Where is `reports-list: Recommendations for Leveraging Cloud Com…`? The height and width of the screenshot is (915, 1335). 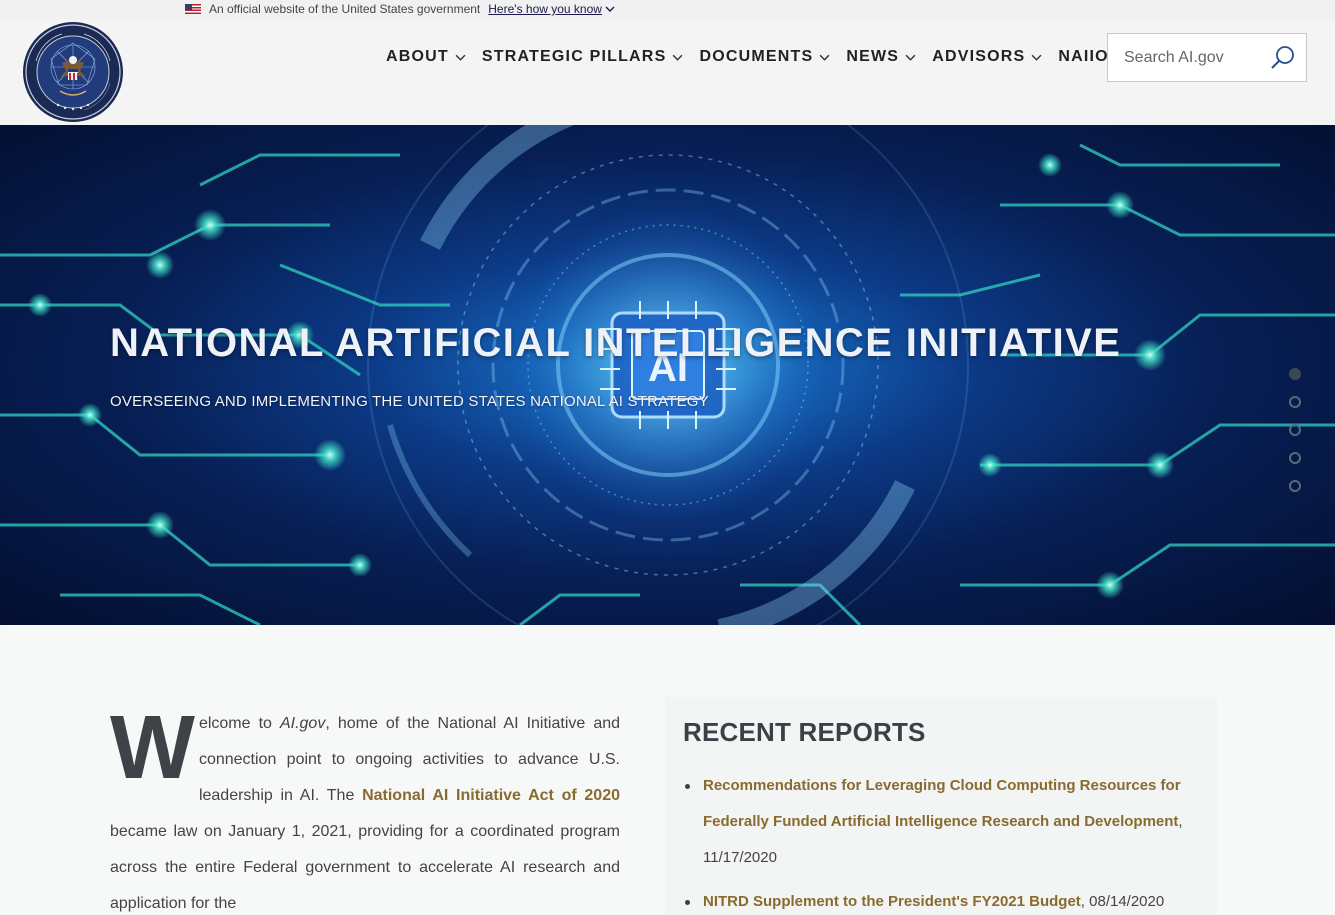 reports-list: Recommendations for Leveraging Cloud Com… is located at coordinates (941, 841).